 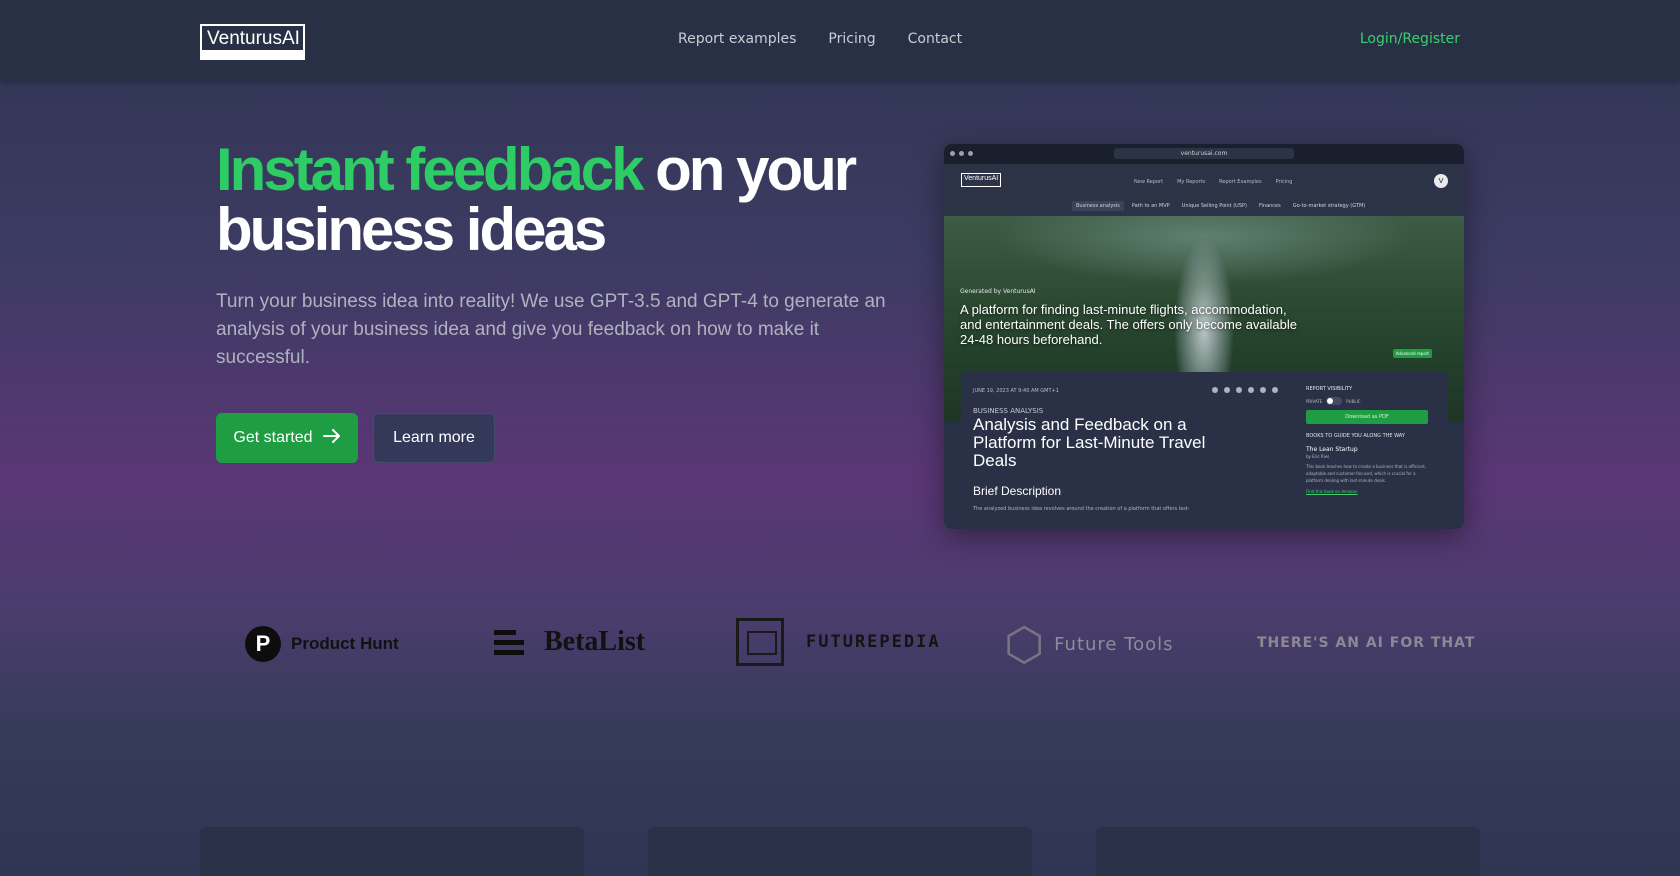 I want to click on product-hunt-icon: P, so click(x=263, y=644).